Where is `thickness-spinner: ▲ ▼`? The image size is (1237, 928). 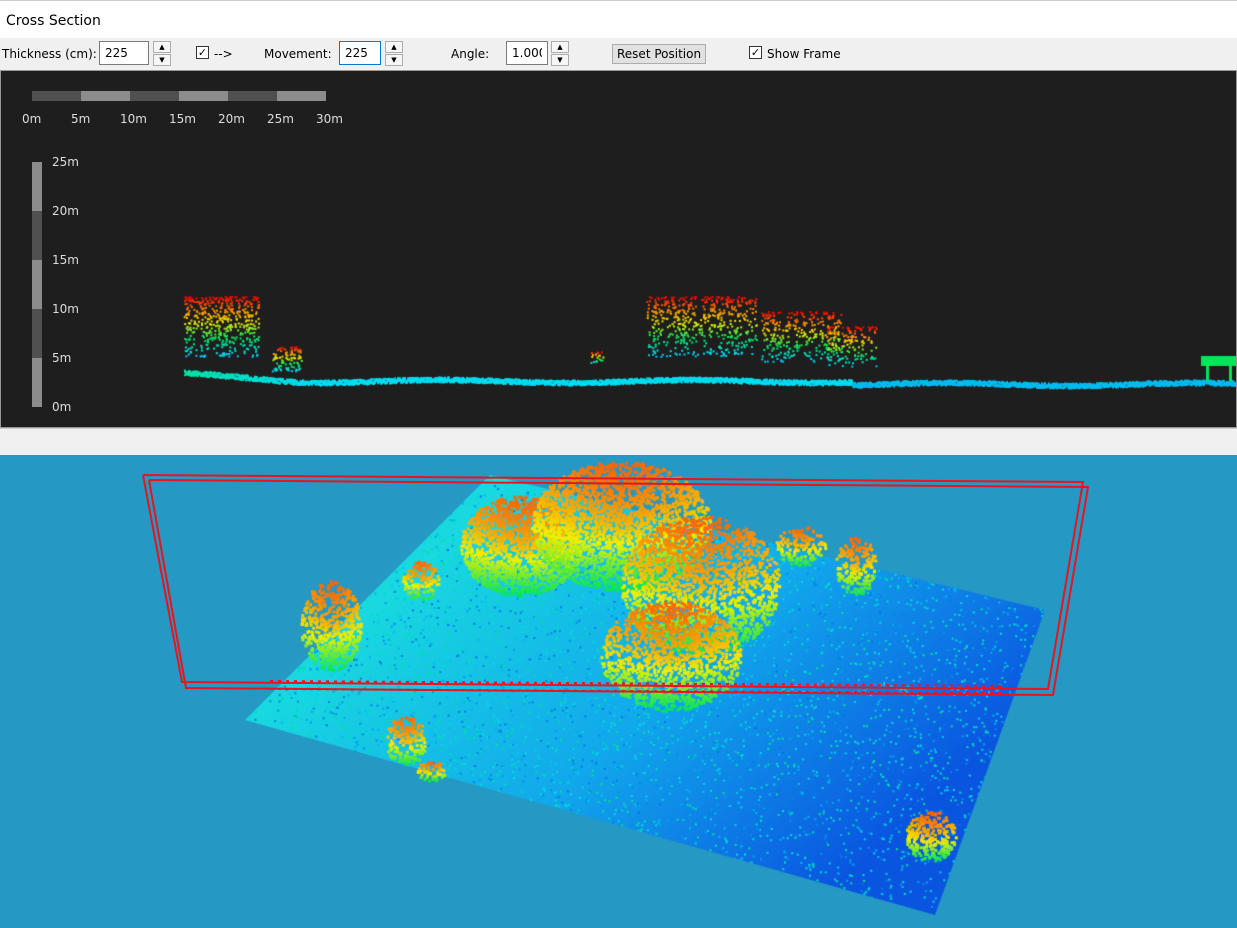 thickness-spinner: ▲ ▼ is located at coordinates (162, 54).